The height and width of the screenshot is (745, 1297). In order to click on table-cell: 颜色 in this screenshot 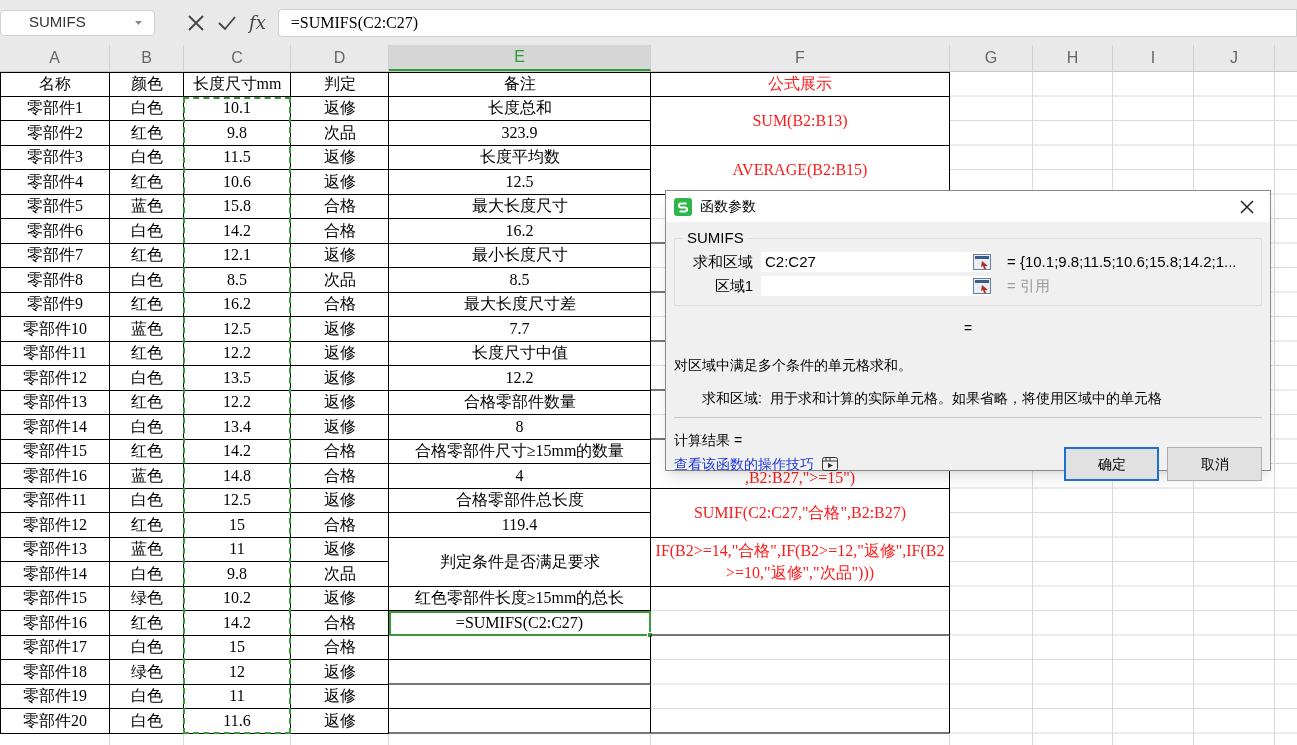, I will do `click(147, 84)`.